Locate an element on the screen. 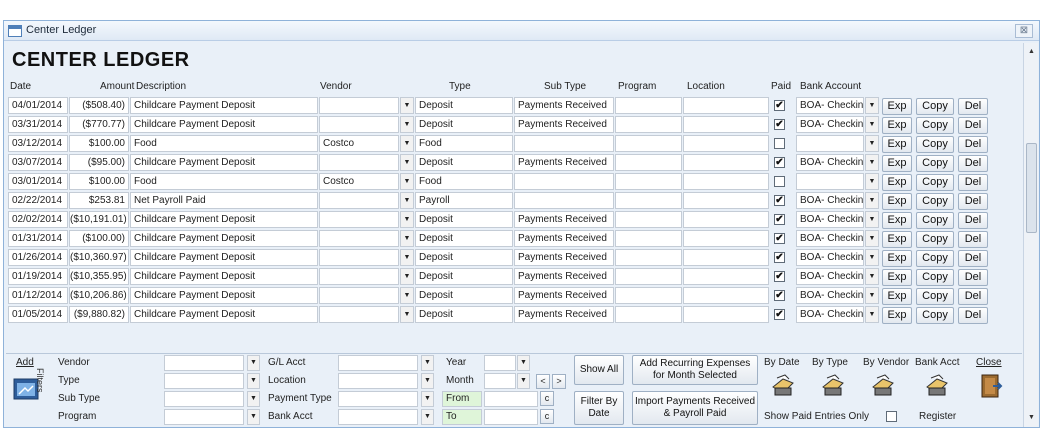 Image resolution: width=1056 pixels, height=444 pixels. scroll-thumb is located at coordinates (1031, 188).